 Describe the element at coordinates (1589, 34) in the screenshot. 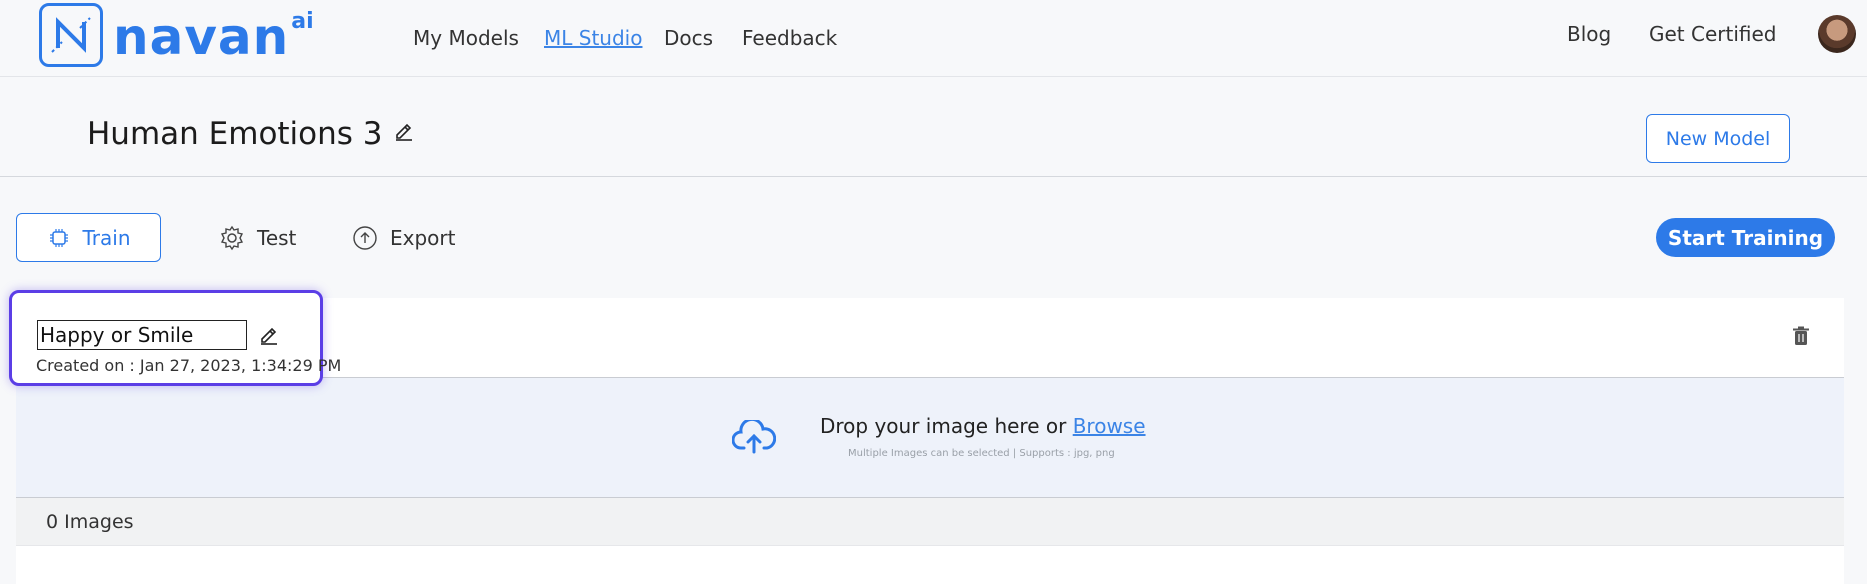

I see `nav-blog: Blog` at that location.